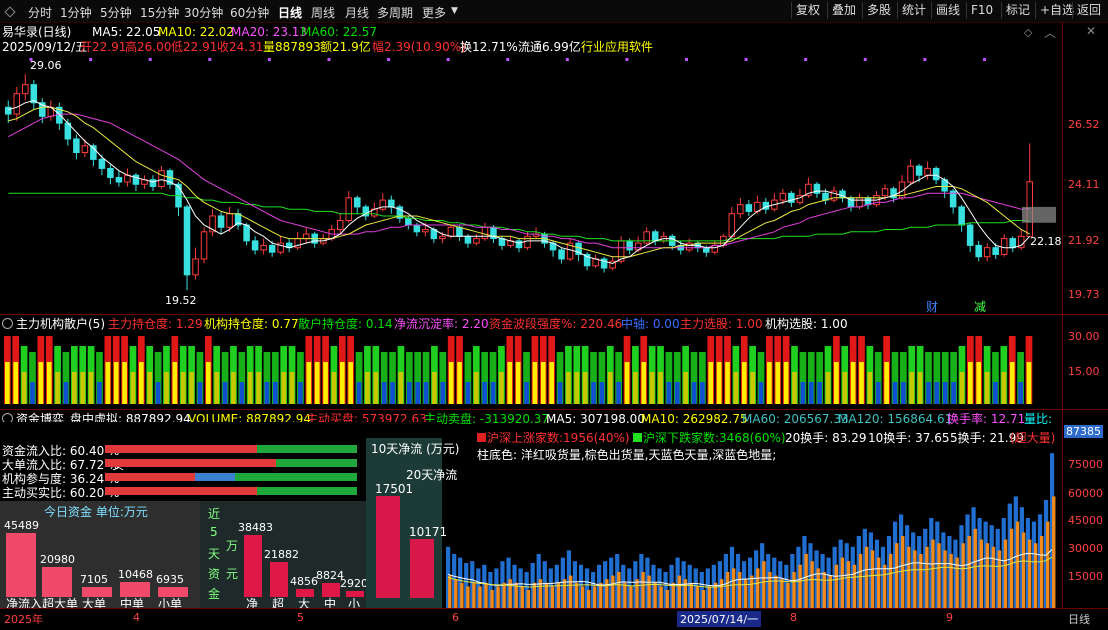 This screenshot has width=1108, height=630. What do you see at coordinates (1088, 10) in the screenshot?
I see `back-button: 返回` at bounding box center [1088, 10].